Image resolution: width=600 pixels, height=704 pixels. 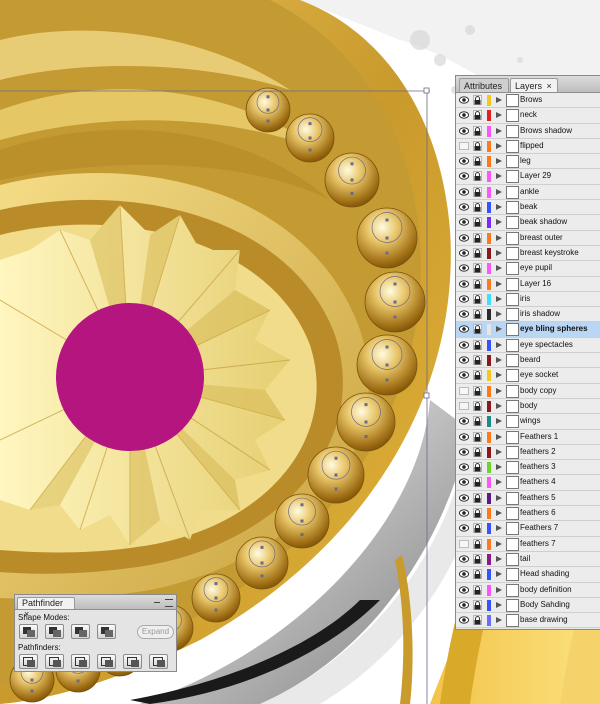 What do you see at coordinates (54, 661) in the screenshot?
I see `trim-icon` at bounding box center [54, 661].